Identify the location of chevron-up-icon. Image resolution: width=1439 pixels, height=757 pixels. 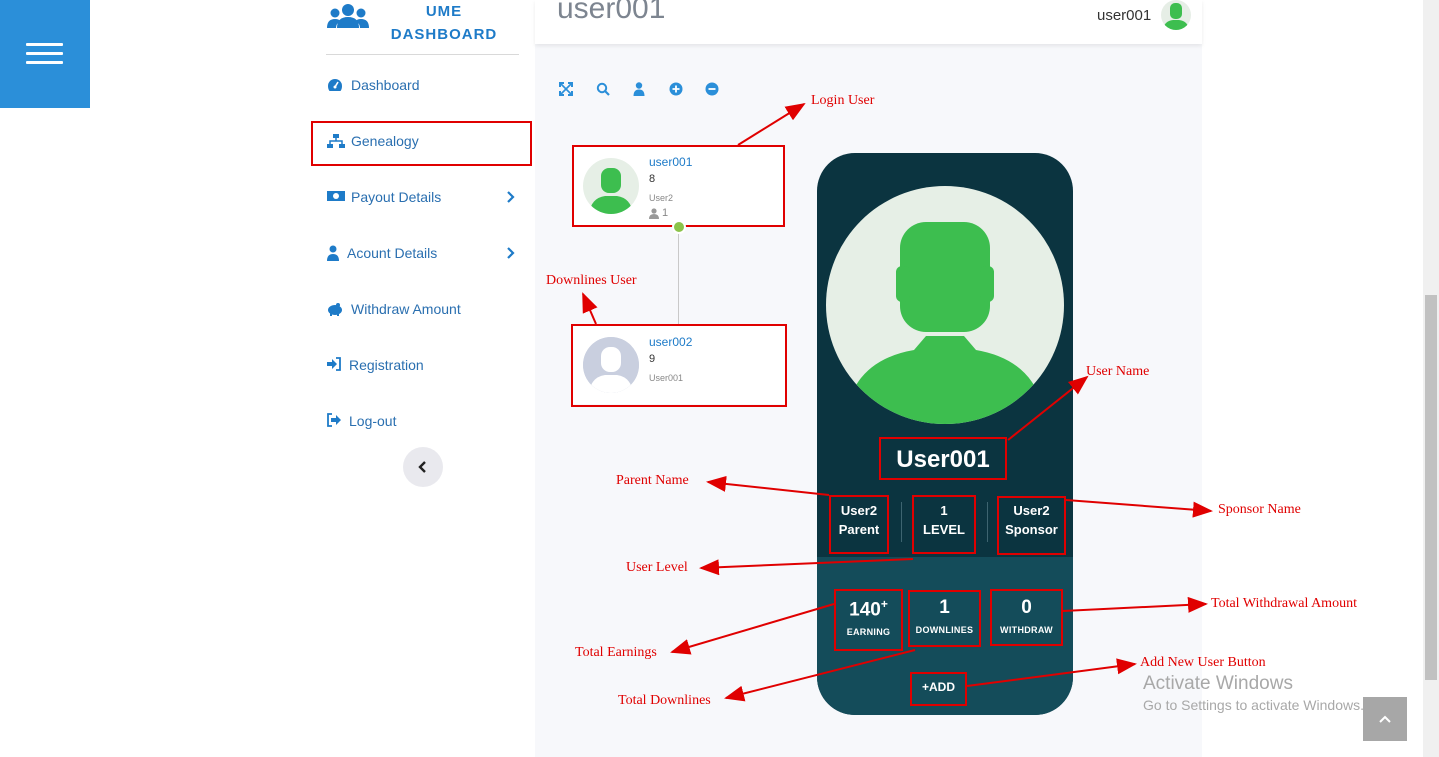
(1385, 719).